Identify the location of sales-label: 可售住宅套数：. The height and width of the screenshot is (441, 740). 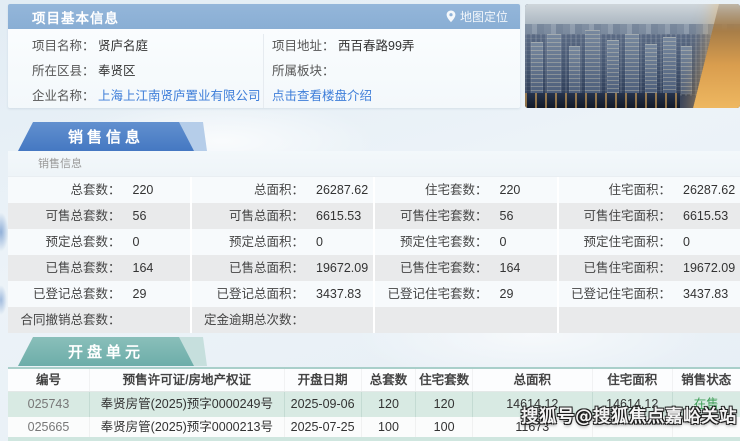
(444, 216).